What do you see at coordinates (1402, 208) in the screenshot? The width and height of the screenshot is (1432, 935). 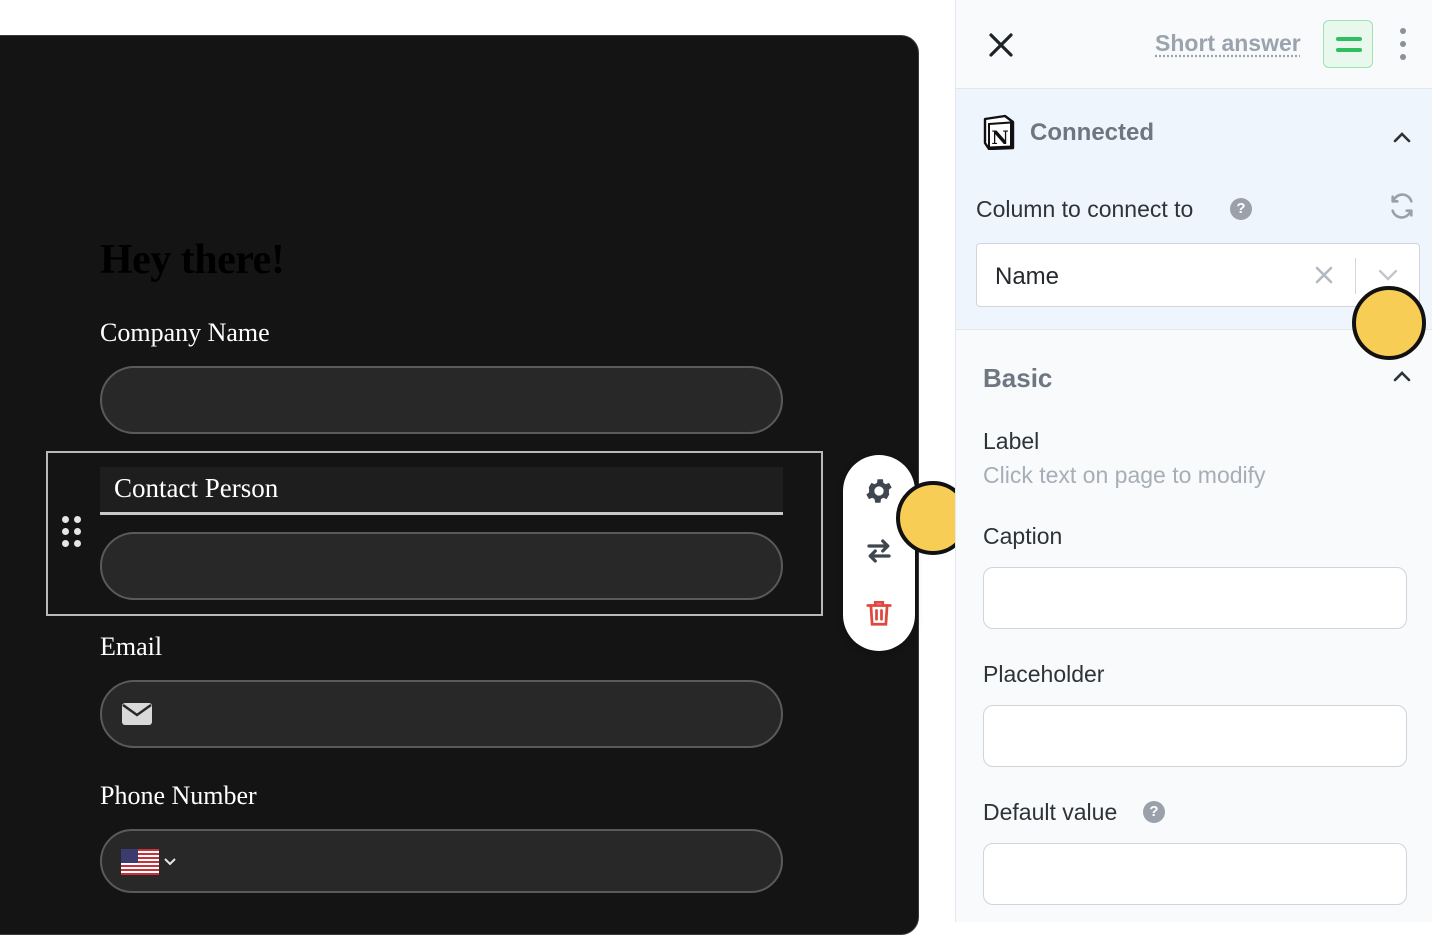 I see `refresh-icon` at bounding box center [1402, 208].